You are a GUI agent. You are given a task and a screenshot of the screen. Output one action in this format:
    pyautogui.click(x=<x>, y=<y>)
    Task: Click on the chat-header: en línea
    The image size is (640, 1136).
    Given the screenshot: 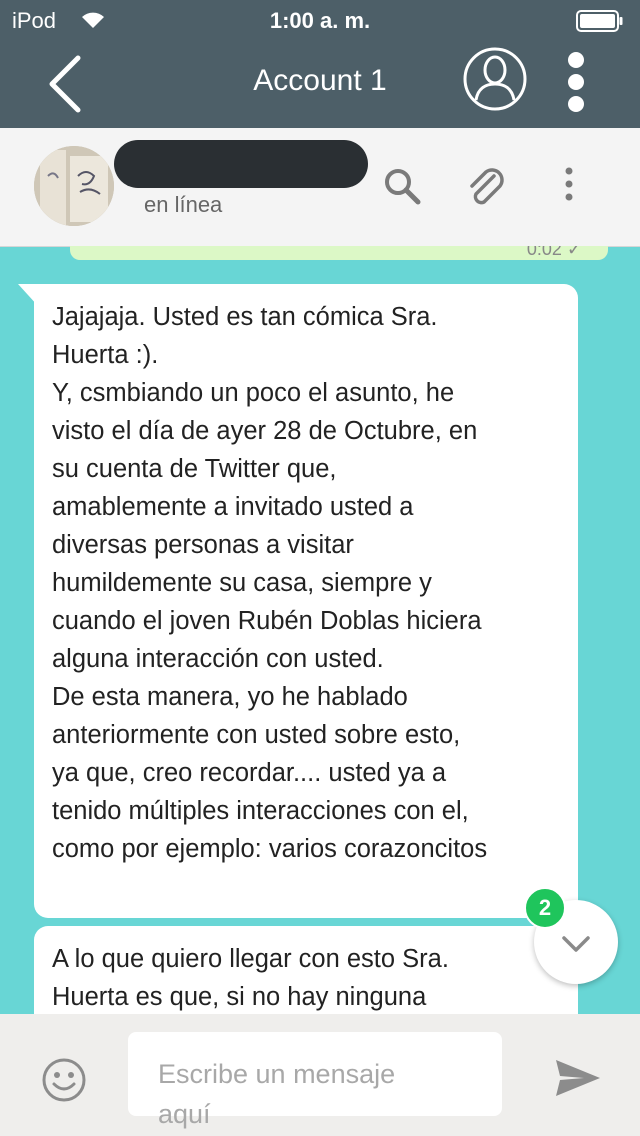 What is the action you would take?
    pyautogui.click(x=320, y=187)
    